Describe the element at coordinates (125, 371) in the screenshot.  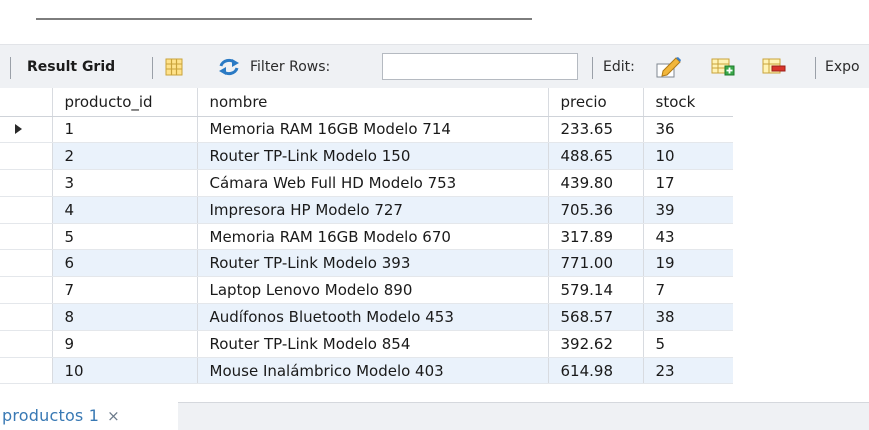
I see `cell-producto-id: 10` at that location.